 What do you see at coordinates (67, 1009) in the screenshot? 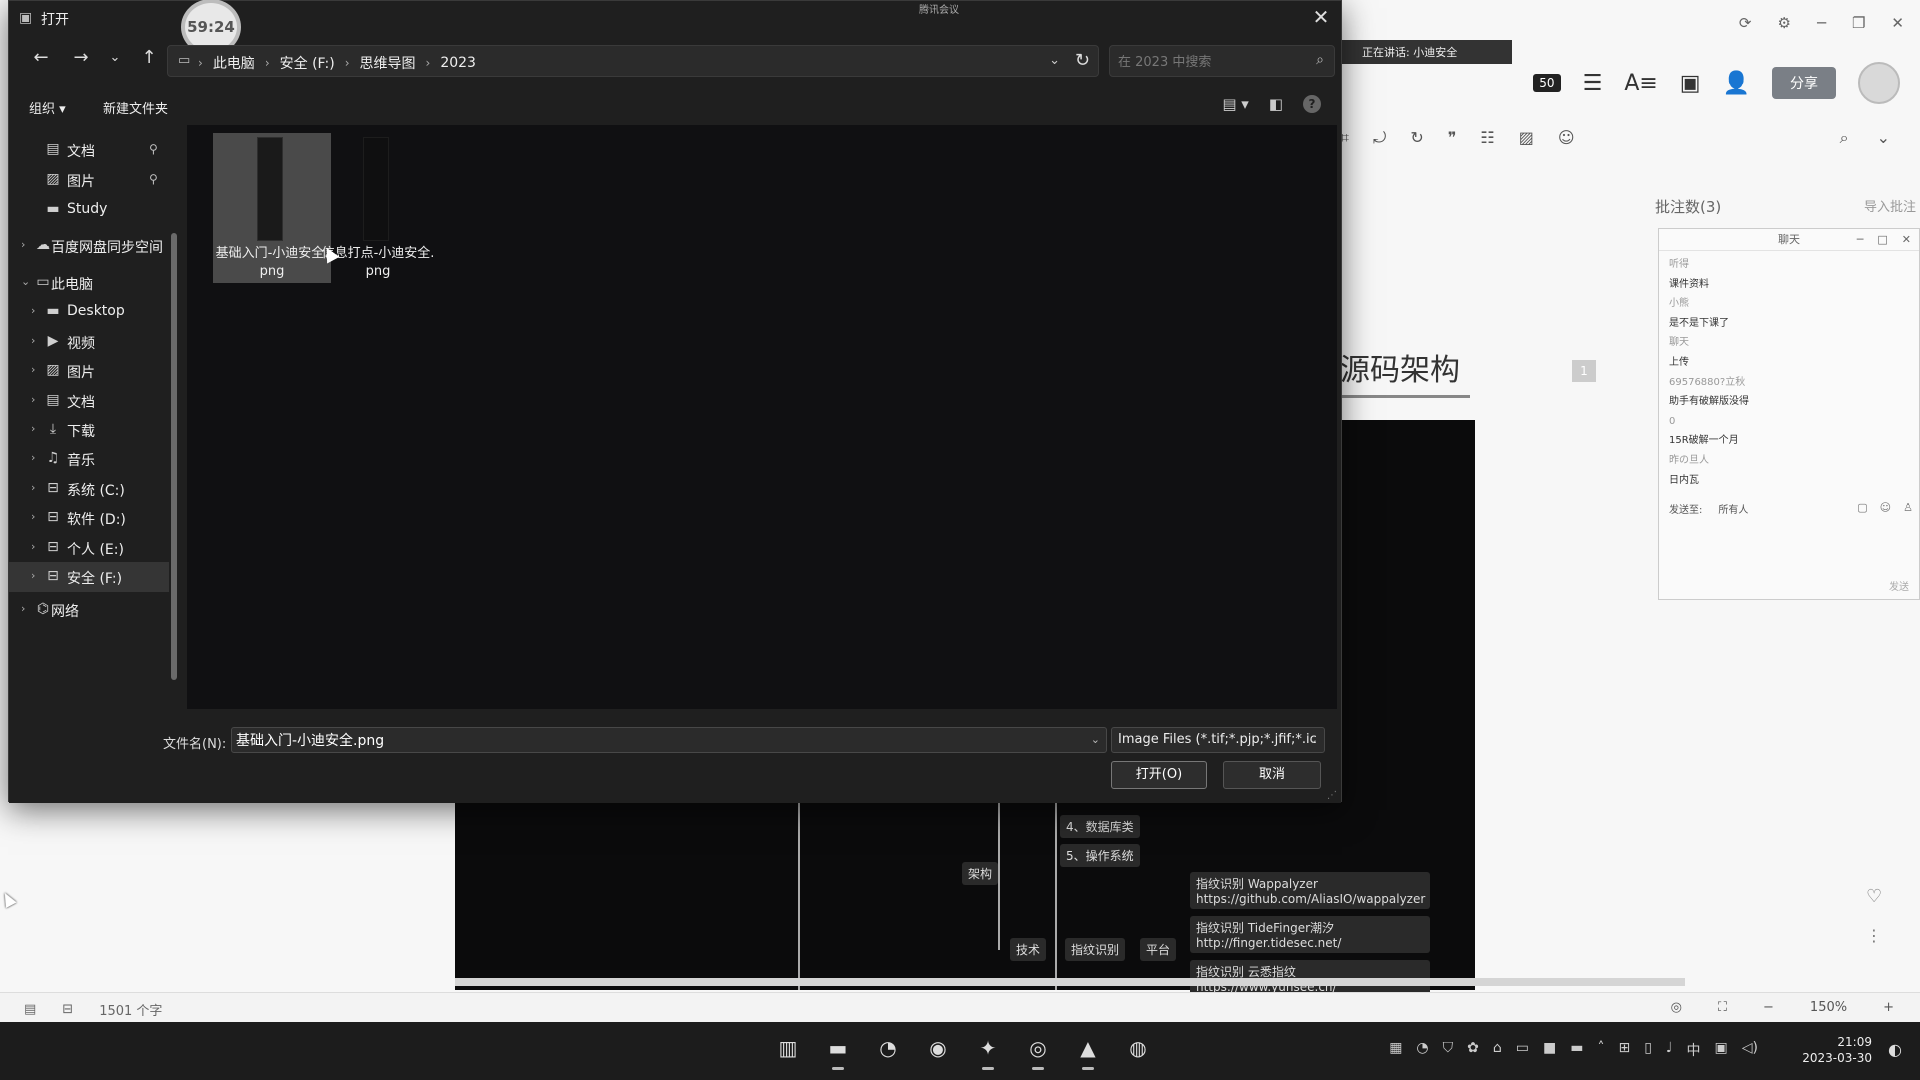
I see `page-icon: ⊟` at bounding box center [67, 1009].